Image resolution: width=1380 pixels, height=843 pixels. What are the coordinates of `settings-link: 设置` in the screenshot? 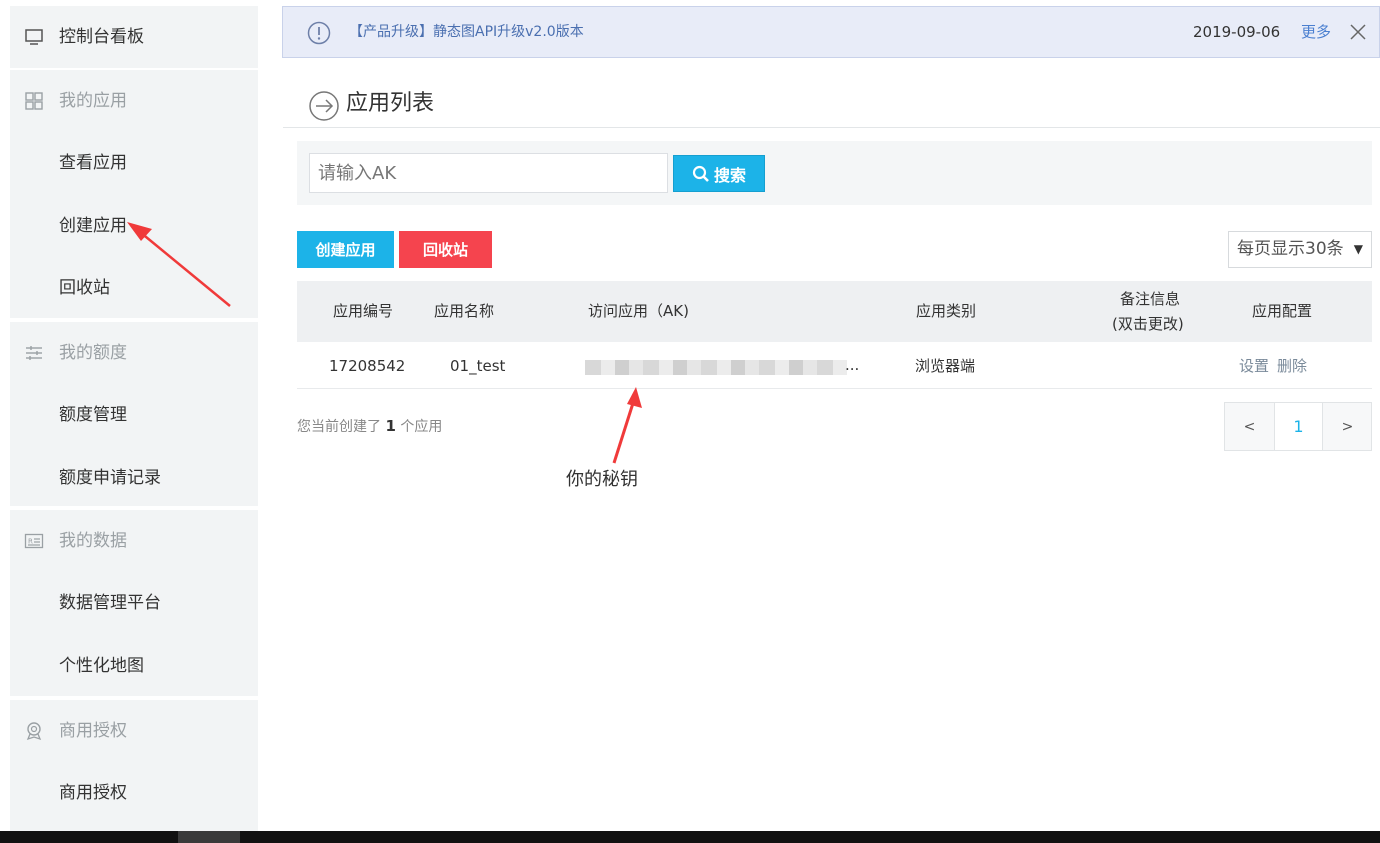 It's located at (1254, 366).